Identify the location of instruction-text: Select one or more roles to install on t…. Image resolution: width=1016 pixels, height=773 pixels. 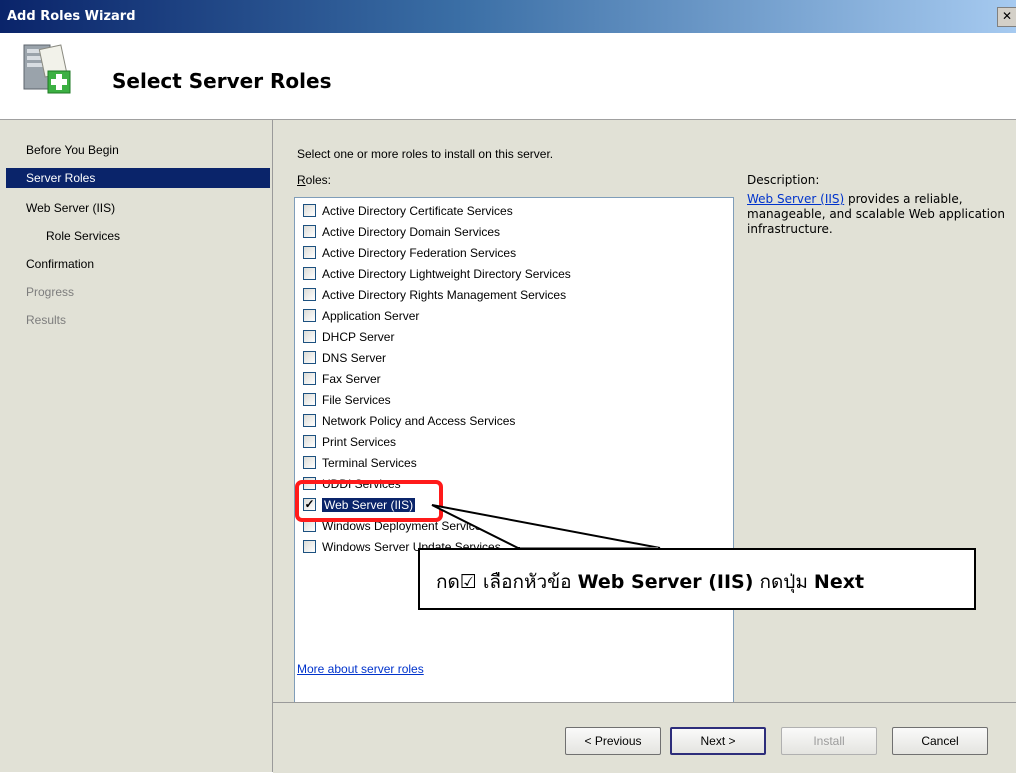
(425, 154).